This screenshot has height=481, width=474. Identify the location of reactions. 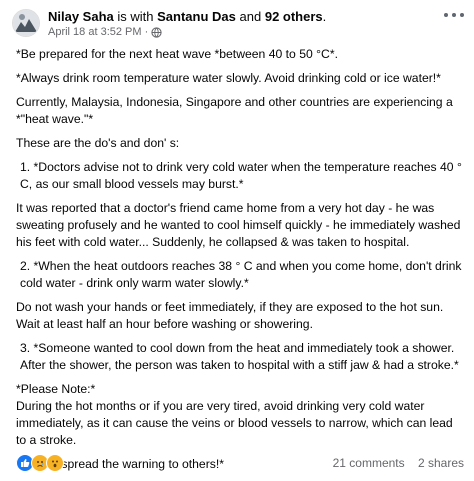
(40, 463).